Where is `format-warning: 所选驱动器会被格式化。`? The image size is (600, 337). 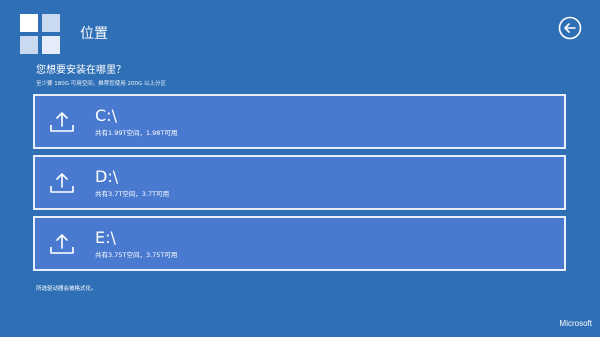 format-warning: 所选驱动器会被格式化。 is located at coordinates (66, 289).